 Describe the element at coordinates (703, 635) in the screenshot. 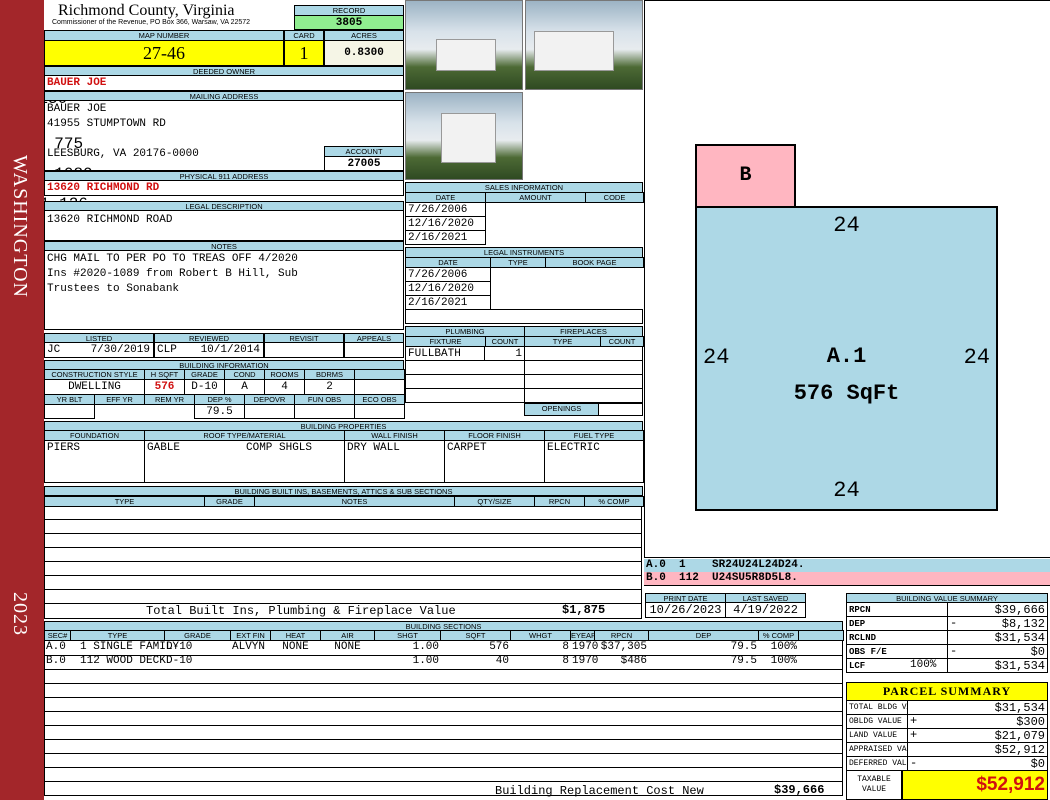

I see `sections-header: DEP` at that location.